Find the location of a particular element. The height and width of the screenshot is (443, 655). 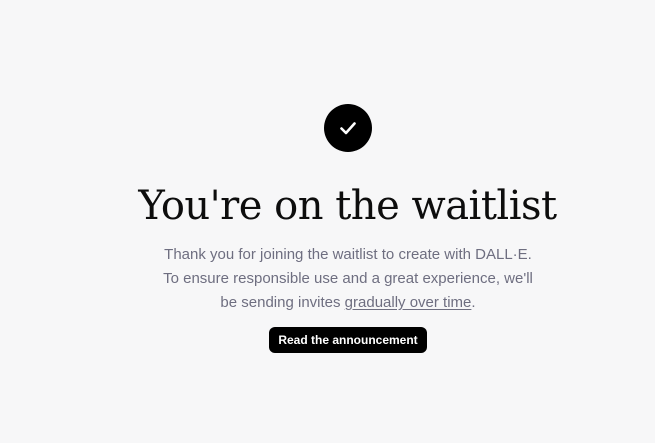

checkmark-glyph is located at coordinates (348, 128).